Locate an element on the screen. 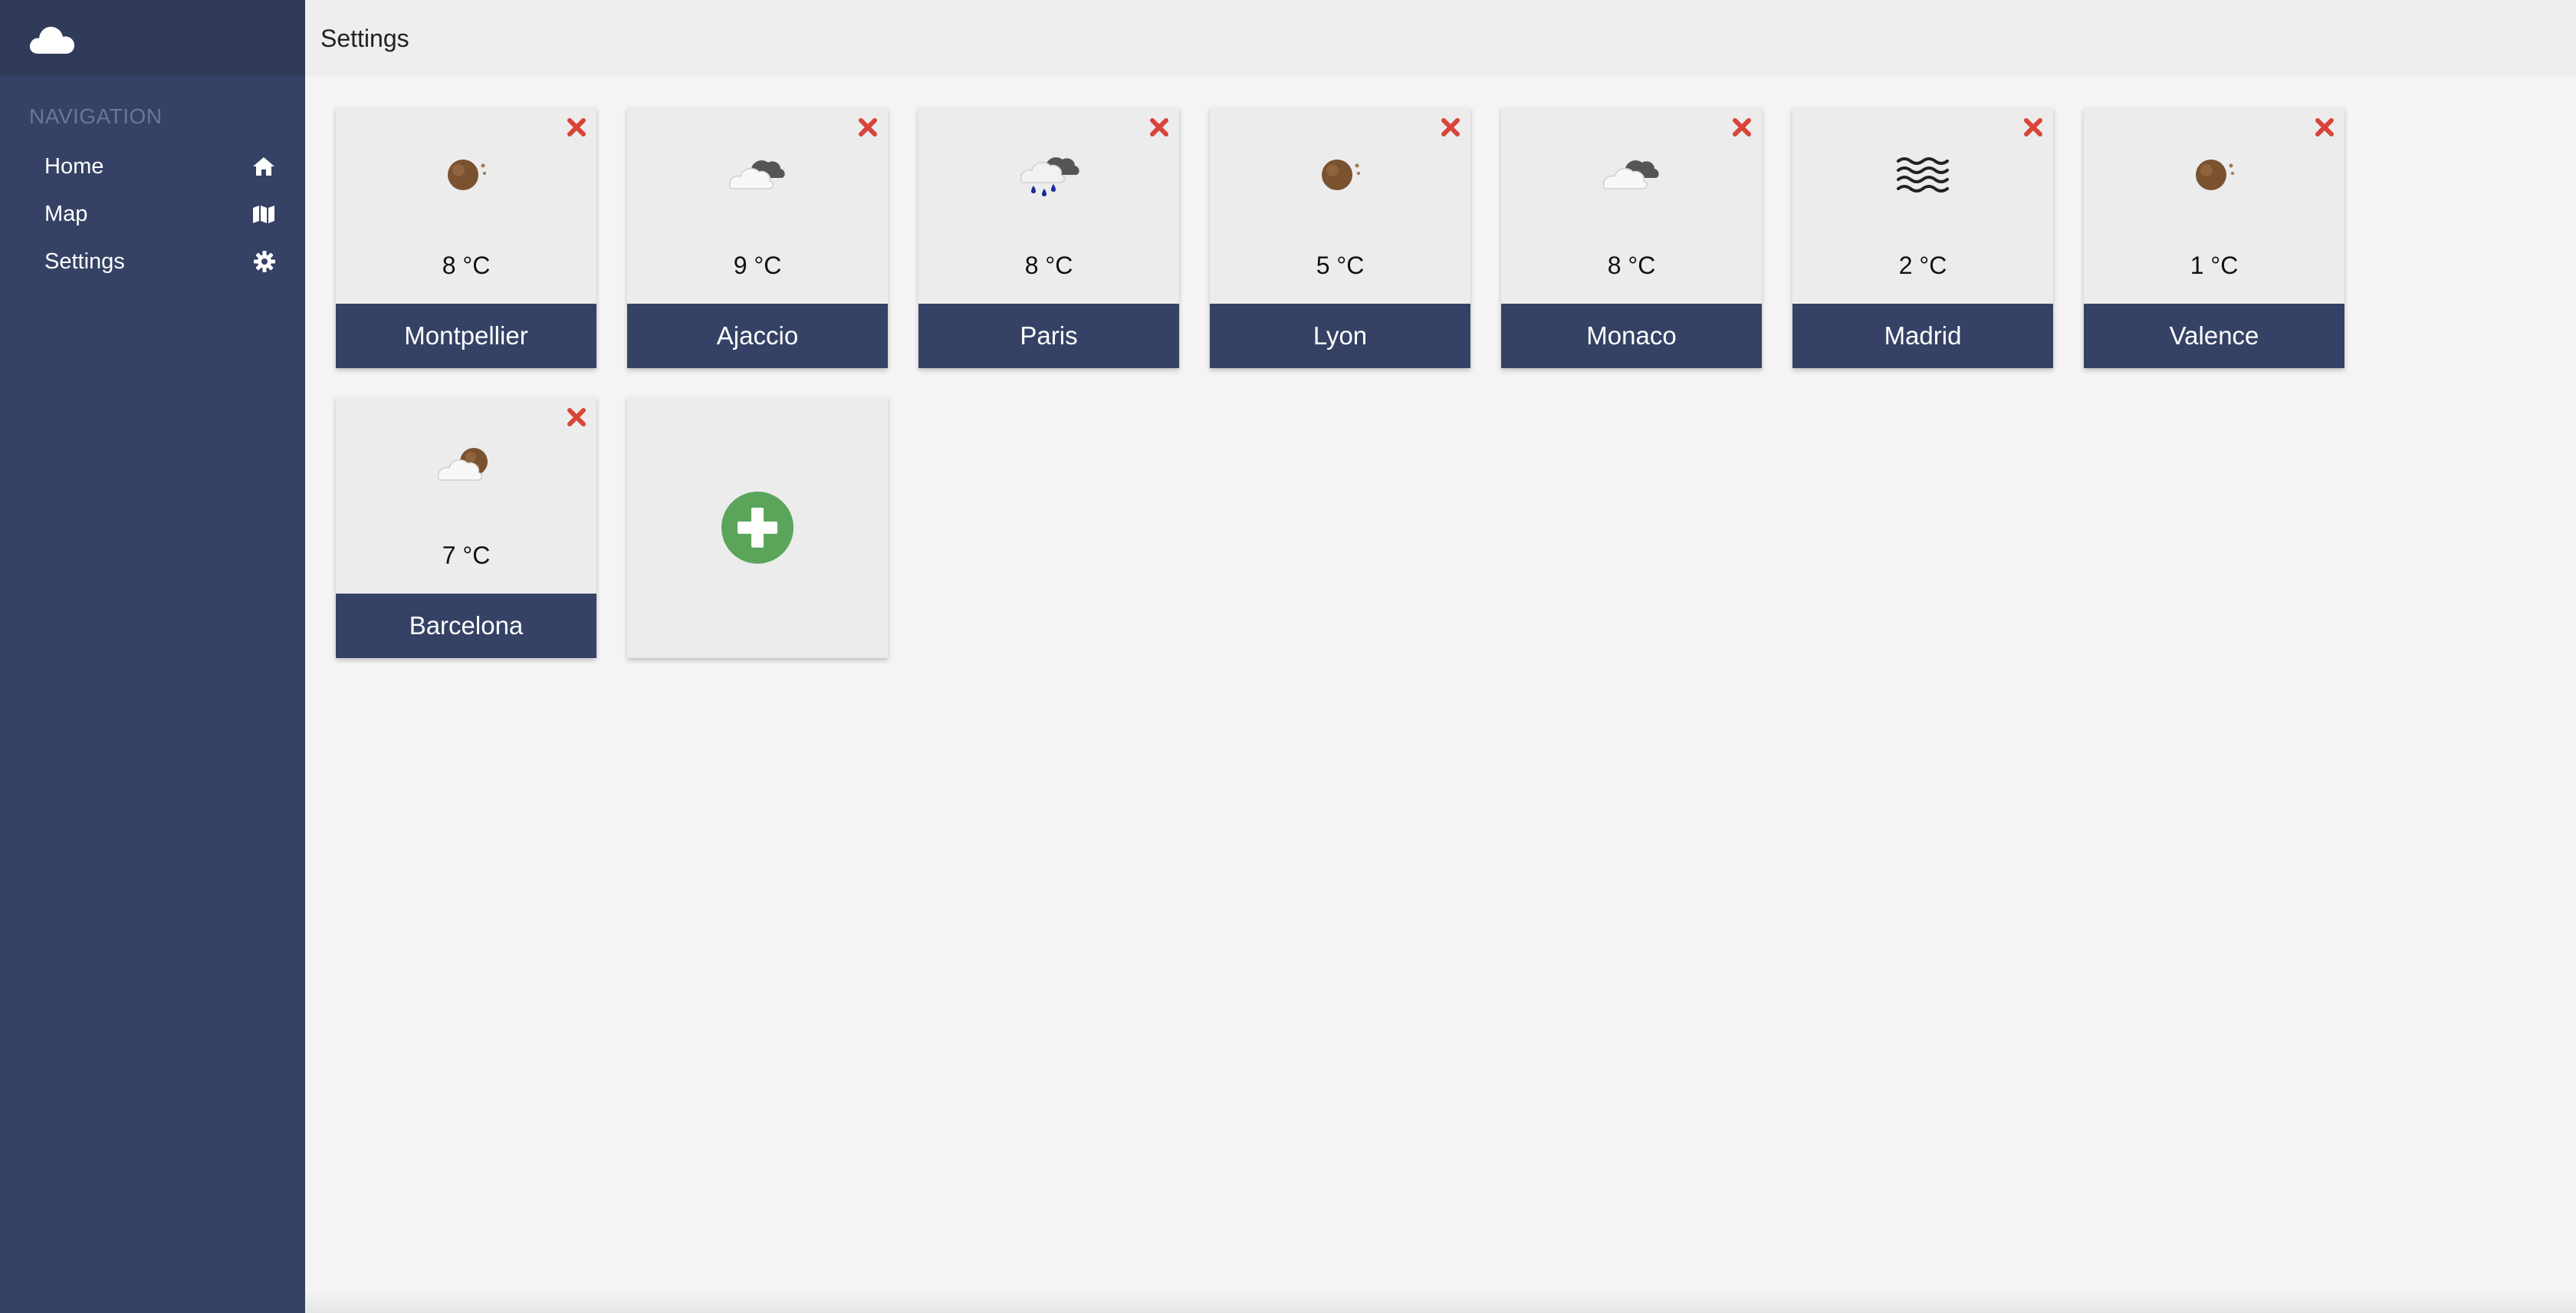  sidebar: NAVIGATION Home Map Settings is located at coordinates (152, 656).